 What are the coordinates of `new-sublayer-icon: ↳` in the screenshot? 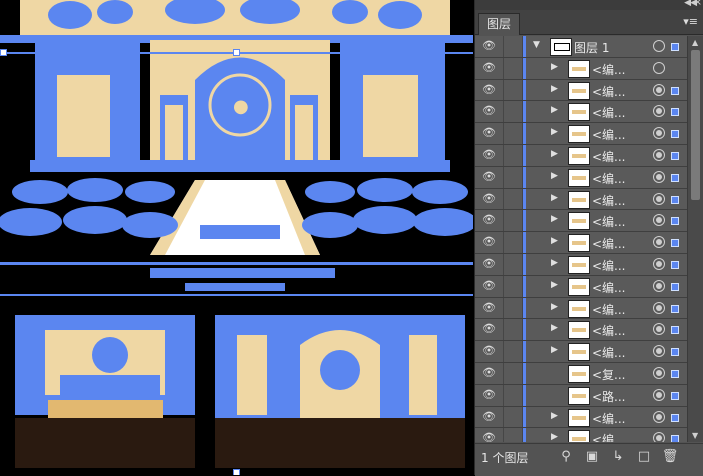 It's located at (618, 457).